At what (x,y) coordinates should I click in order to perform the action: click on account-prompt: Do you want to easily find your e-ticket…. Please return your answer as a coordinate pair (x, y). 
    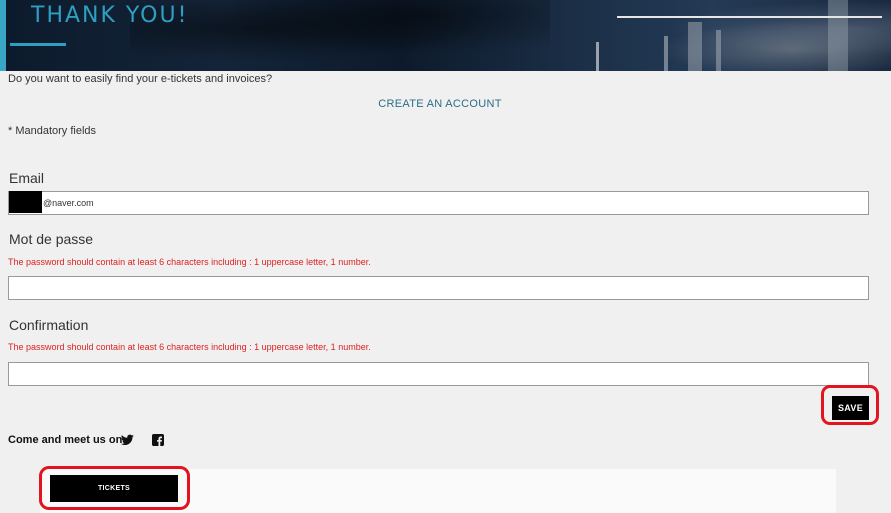
    Looking at the image, I should click on (140, 79).